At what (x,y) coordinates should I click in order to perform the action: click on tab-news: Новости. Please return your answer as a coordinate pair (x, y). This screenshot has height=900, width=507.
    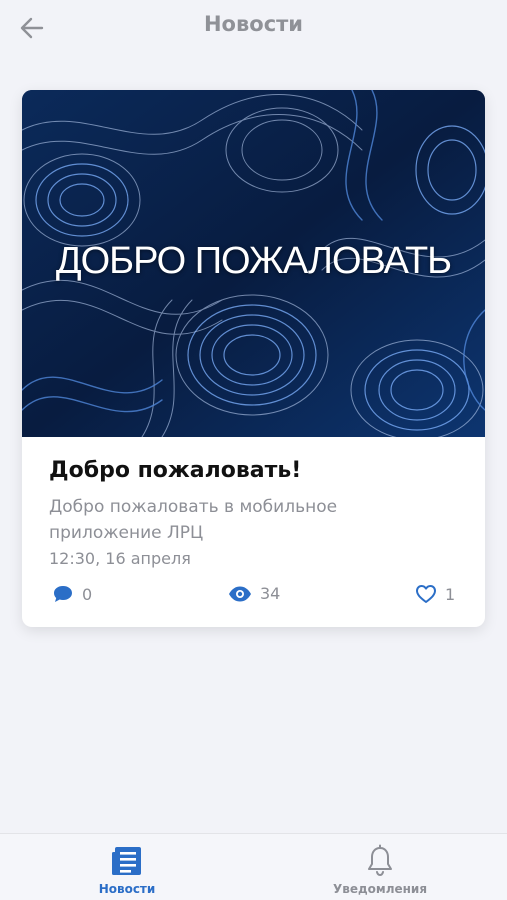
    Looking at the image, I should click on (127, 870).